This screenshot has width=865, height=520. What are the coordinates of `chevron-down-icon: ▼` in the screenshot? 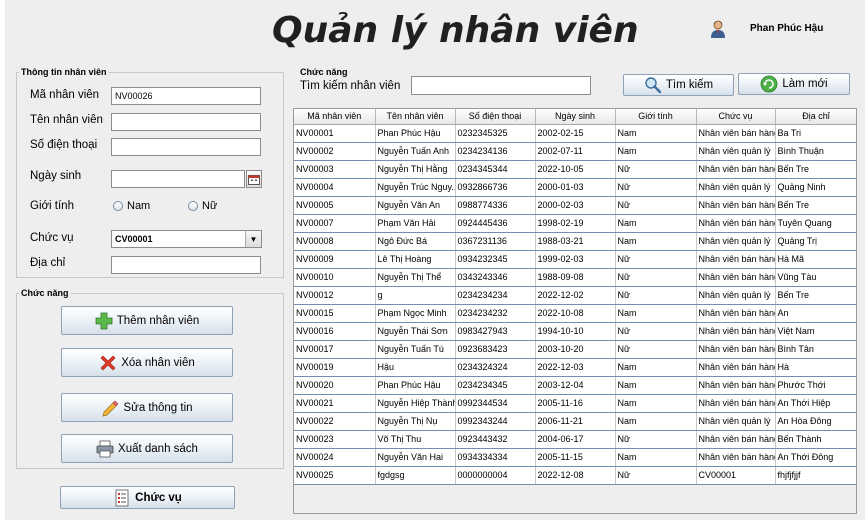 It's located at (253, 239).